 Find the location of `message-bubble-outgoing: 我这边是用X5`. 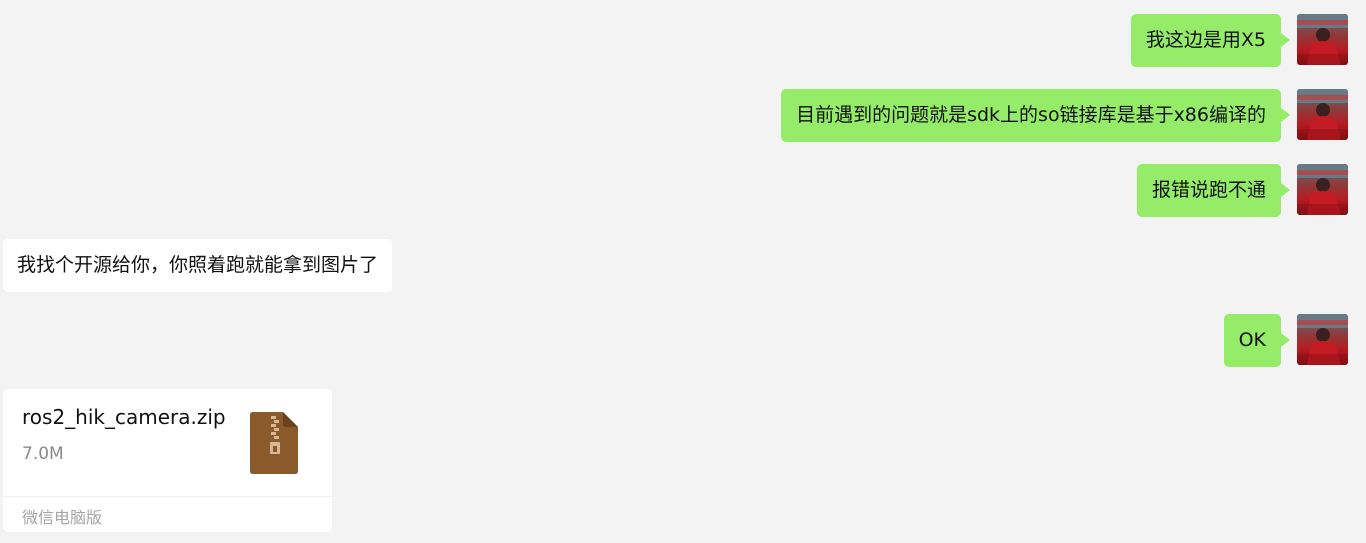

message-bubble-outgoing: 我这边是用X5 is located at coordinates (1210, 40).